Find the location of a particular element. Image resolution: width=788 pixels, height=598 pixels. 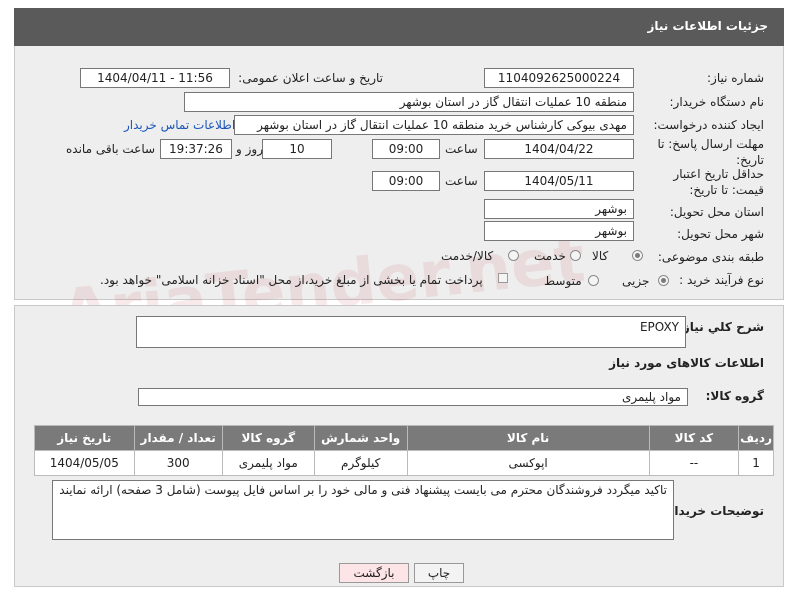

requester-label: ایجاد کننده درخواست: is located at coordinates (708, 125).